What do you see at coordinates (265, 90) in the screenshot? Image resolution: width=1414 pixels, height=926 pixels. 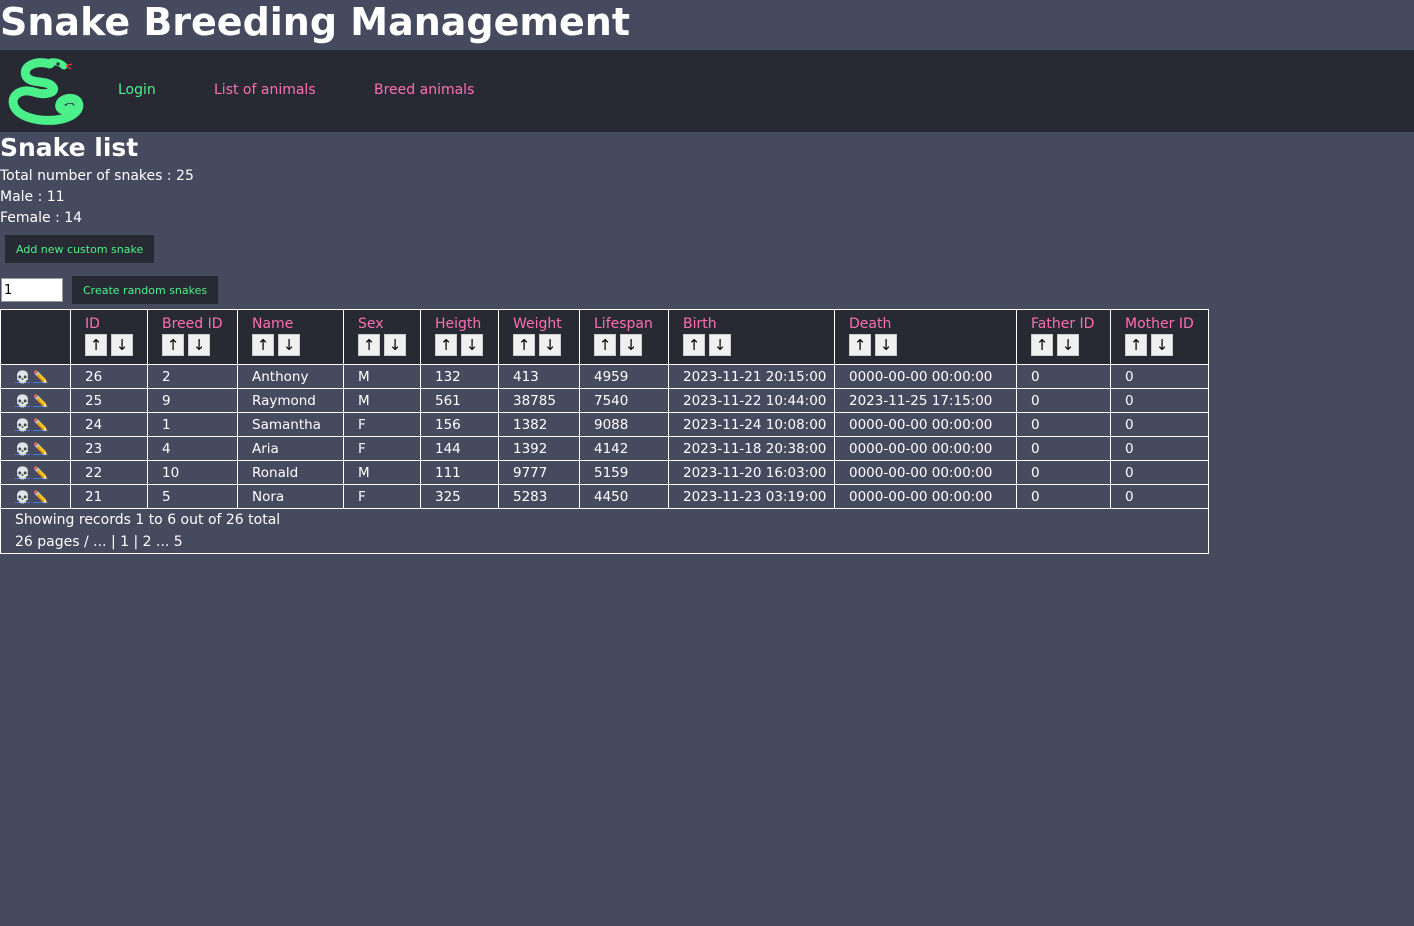 I see `nav-list-animals-link: List of animals` at bounding box center [265, 90].